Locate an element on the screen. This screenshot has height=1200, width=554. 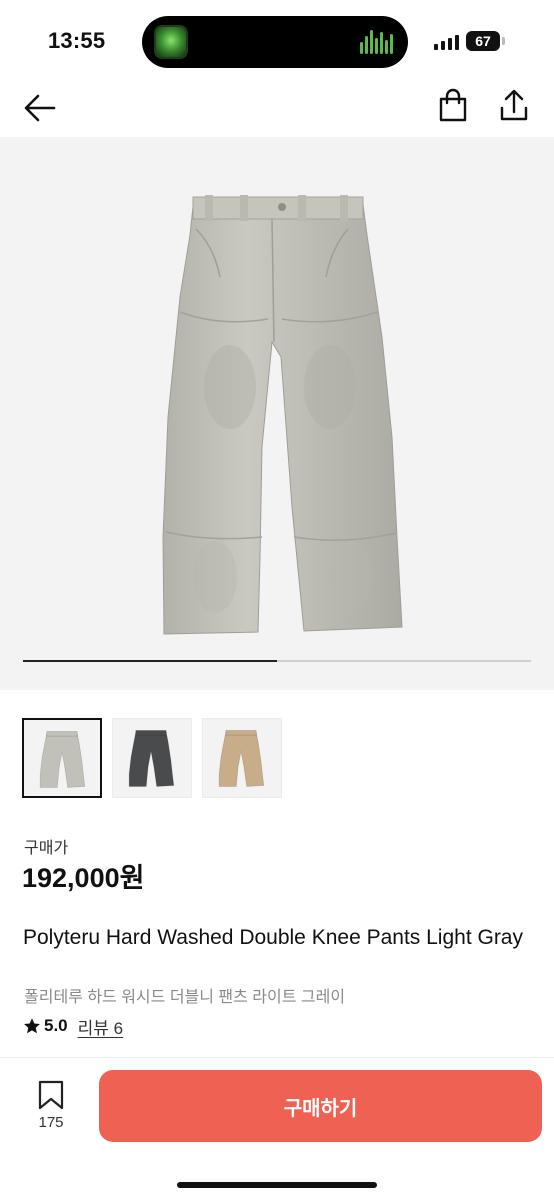
wish-count: 175 is located at coordinates (51, 1122).